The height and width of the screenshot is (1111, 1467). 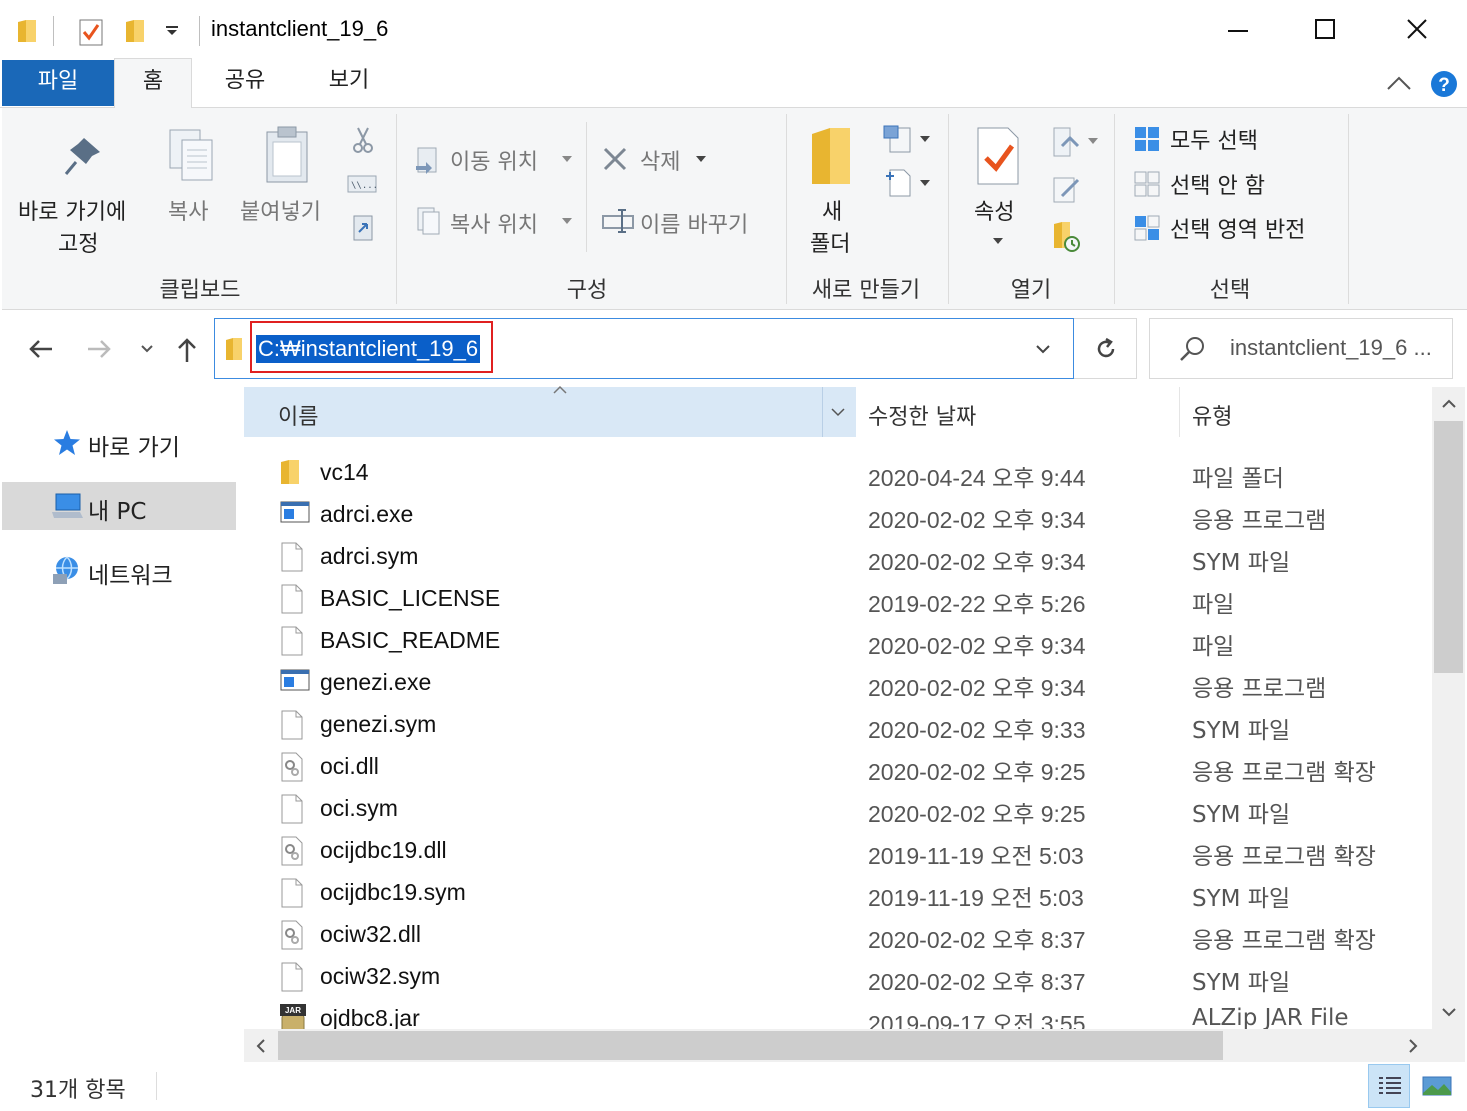 I want to click on file-row: genezi.exe 2020-02-02 오후 9:34 응용 프로그램, so click(x=837, y=683).